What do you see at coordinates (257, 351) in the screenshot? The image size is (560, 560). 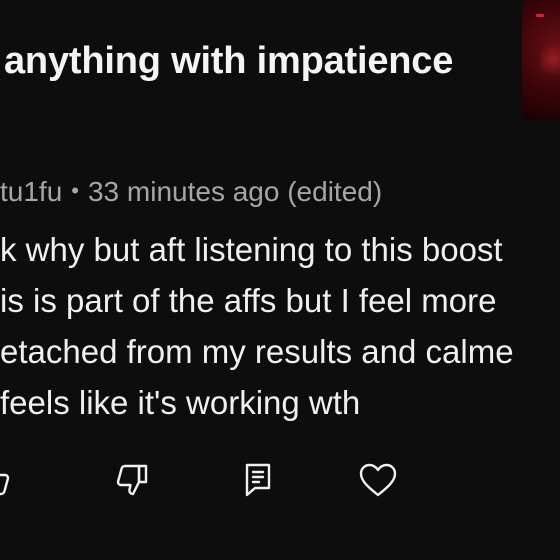 I see `comment-line: etached from my results and calme` at bounding box center [257, 351].